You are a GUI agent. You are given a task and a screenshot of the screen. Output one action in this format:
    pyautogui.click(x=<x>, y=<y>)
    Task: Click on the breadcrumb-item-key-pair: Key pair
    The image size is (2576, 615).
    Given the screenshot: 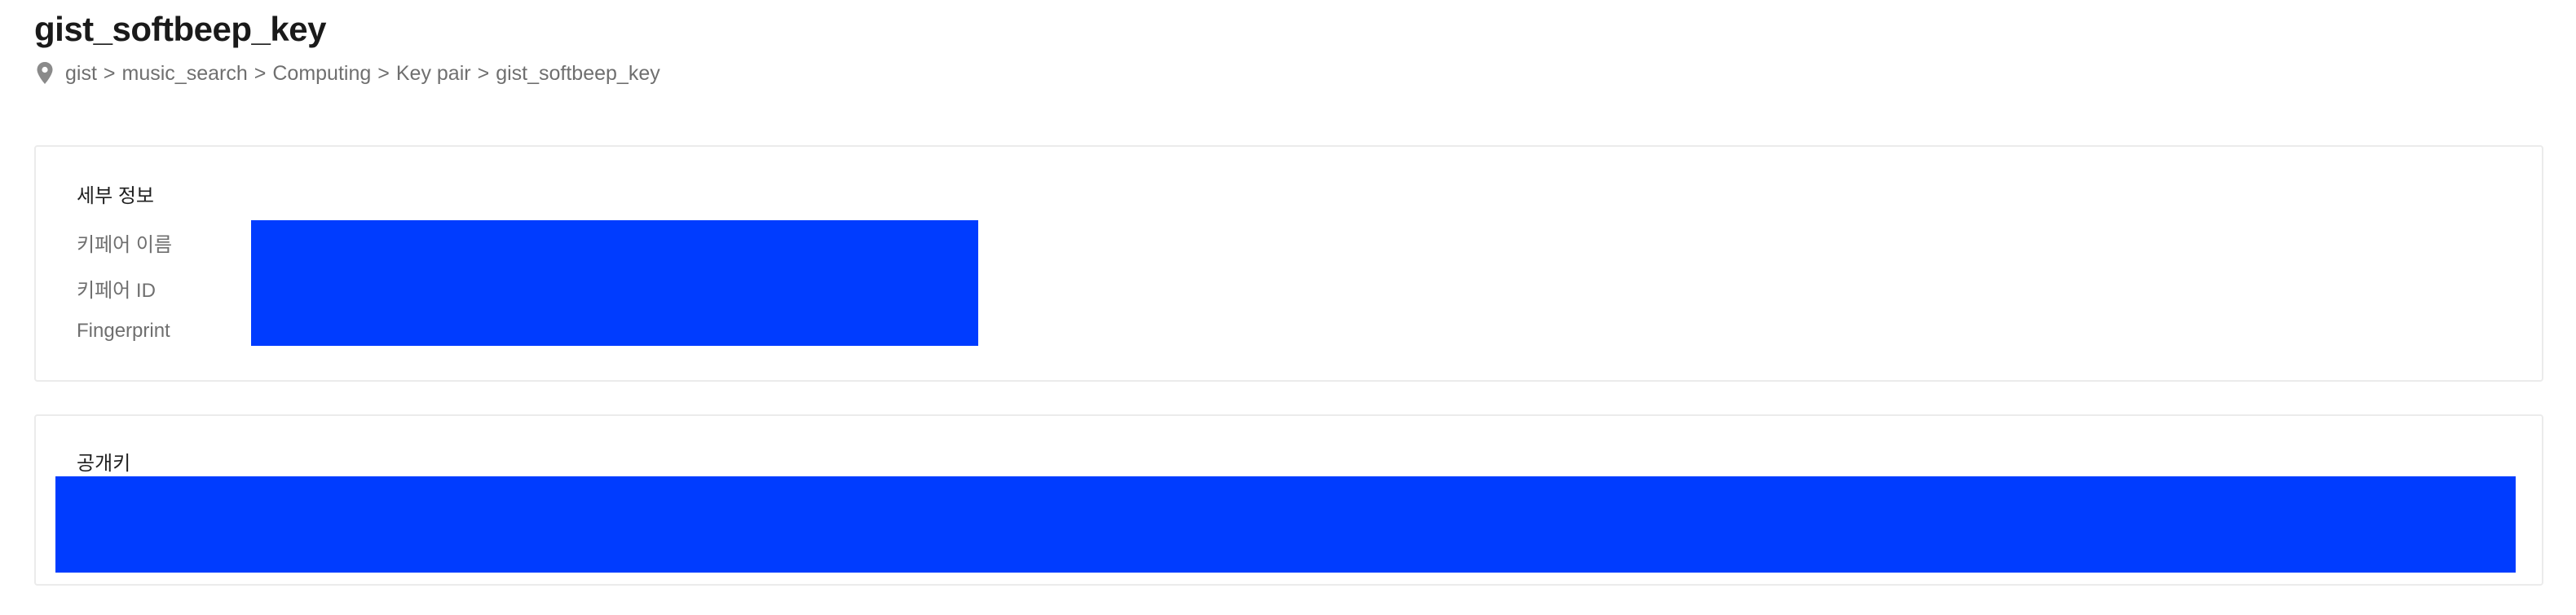 What is the action you would take?
    pyautogui.click(x=433, y=74)
    